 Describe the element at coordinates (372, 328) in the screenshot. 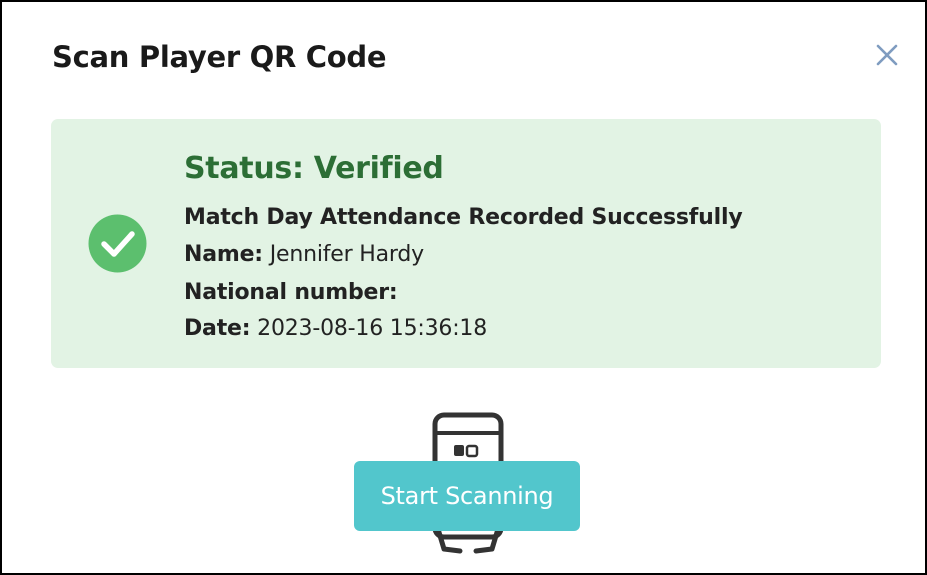

I see `date-value: 2023-08-16 15:36:18` at that location.